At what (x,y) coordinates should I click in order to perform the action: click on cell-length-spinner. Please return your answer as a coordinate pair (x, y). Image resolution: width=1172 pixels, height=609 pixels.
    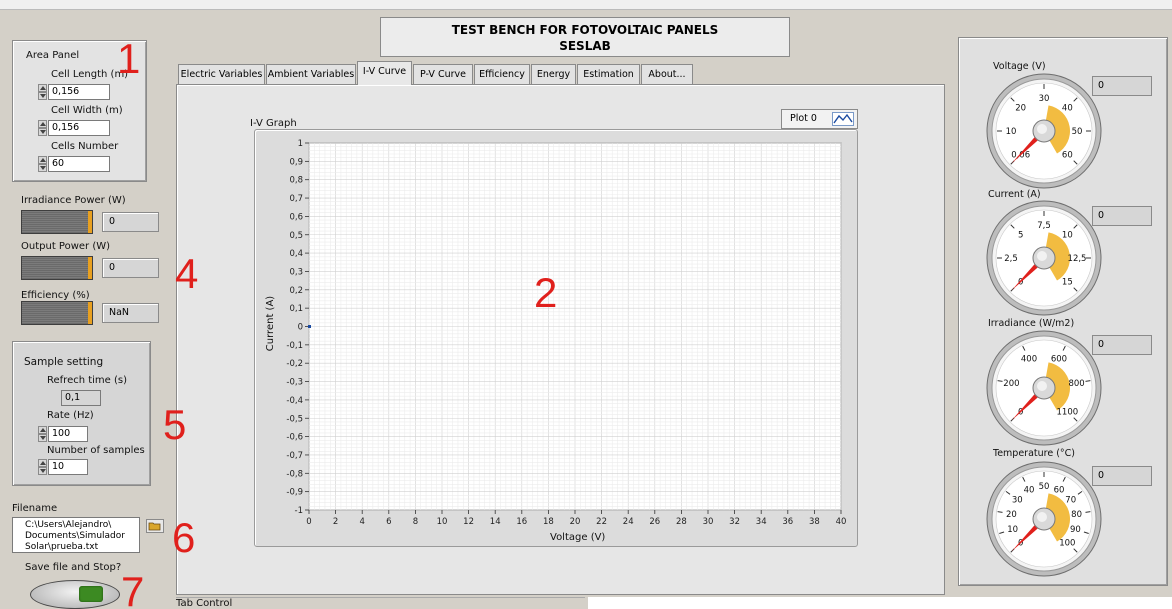
    Looking at the image, I should click on (42, 92).